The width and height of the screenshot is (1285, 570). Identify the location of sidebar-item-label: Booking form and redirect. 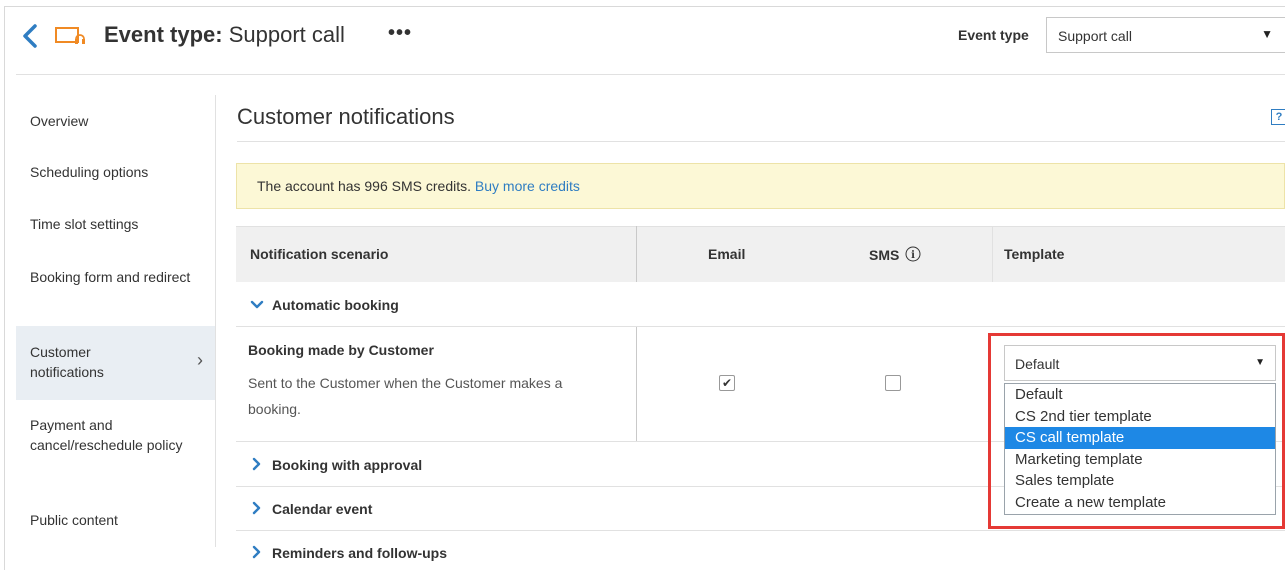
(110, 277).